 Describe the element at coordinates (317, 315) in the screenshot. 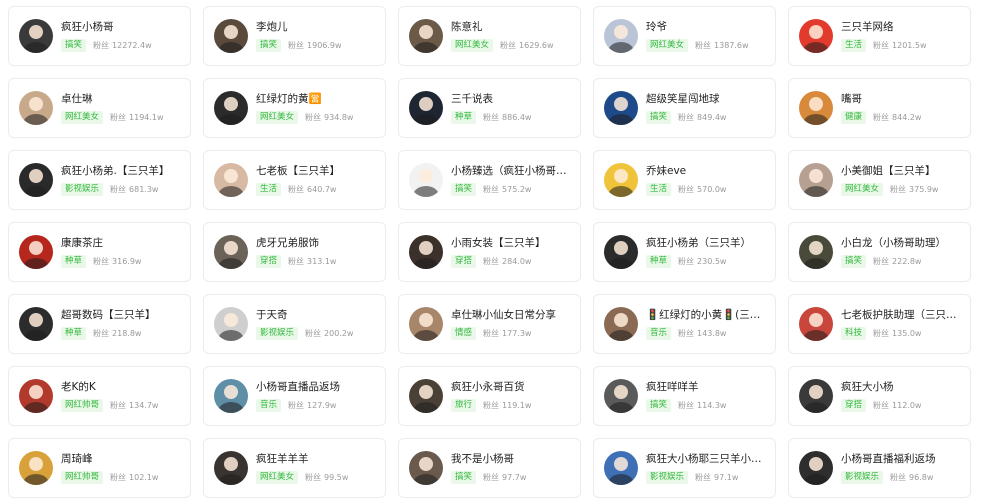

I see `account-name: 于天奇` at that location.